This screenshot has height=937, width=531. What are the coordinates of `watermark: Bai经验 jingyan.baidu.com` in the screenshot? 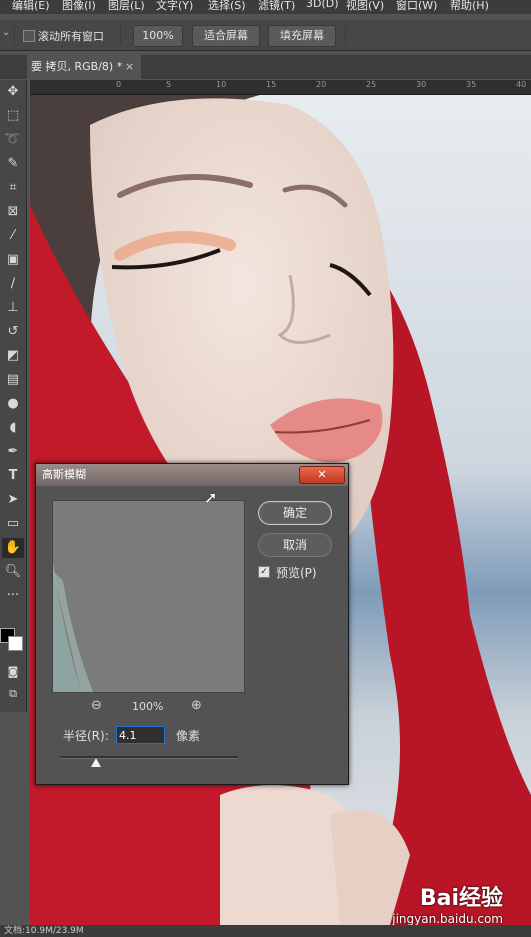 It's located at (447, 903).